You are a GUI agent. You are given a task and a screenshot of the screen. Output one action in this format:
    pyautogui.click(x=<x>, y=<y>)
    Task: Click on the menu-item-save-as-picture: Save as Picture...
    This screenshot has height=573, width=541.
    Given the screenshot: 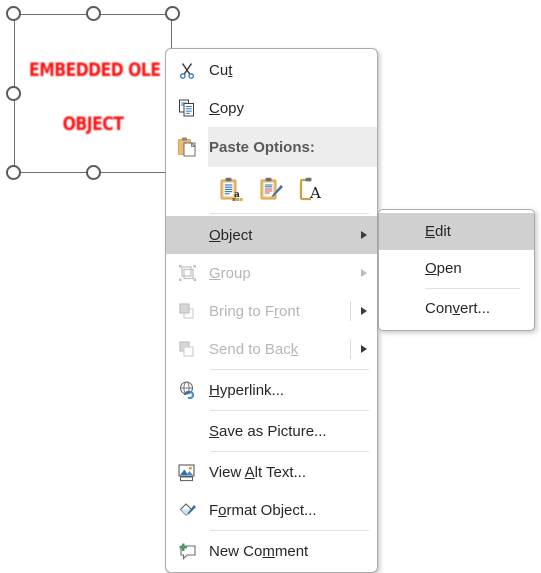 What is the action you would take?
    pyautogui.click(x=271, y=431)
    